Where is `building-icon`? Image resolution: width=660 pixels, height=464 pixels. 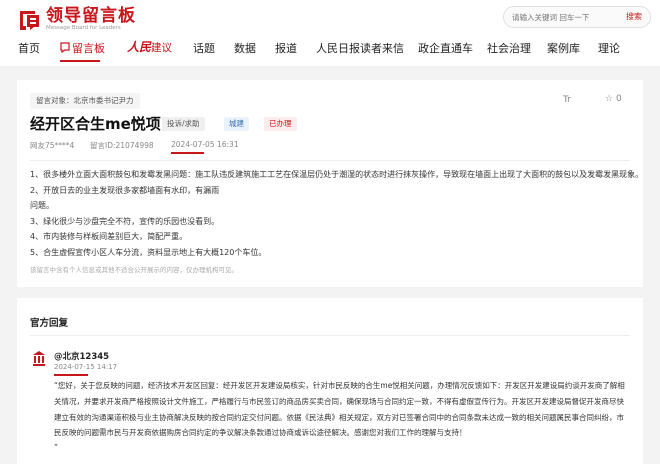 building-icon is located at coordinates (39, 358).